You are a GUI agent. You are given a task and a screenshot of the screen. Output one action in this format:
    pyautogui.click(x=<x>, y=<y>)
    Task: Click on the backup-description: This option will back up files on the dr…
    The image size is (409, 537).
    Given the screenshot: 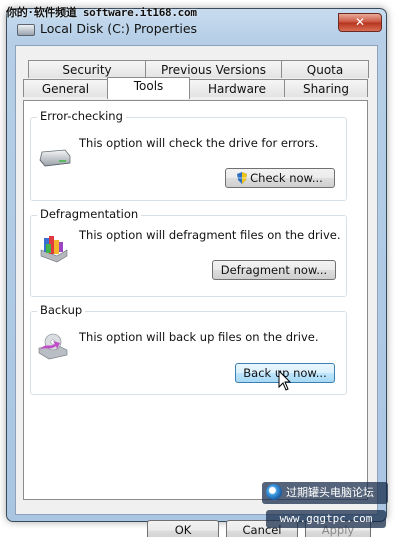 What is the action you would take?
    pyautogui.click(x=199, y=337)
    